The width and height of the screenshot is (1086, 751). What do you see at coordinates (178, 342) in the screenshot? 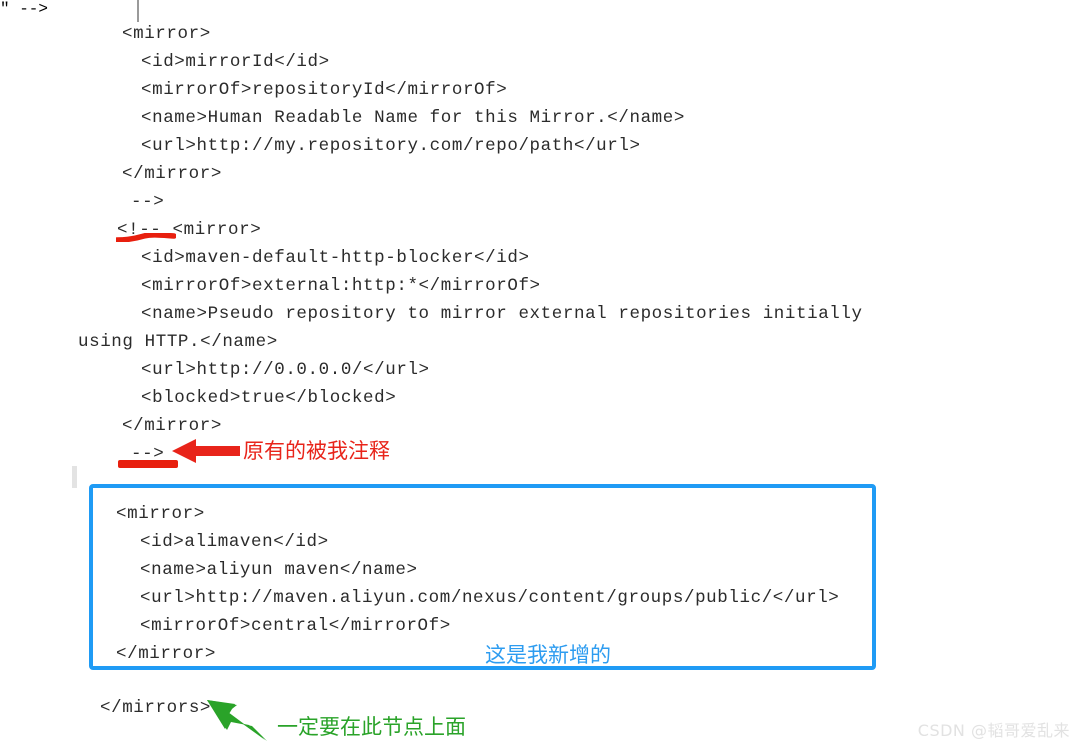
I see `code-line-wrapped: using HTTP.</name>` at bounding box center [178, 342].